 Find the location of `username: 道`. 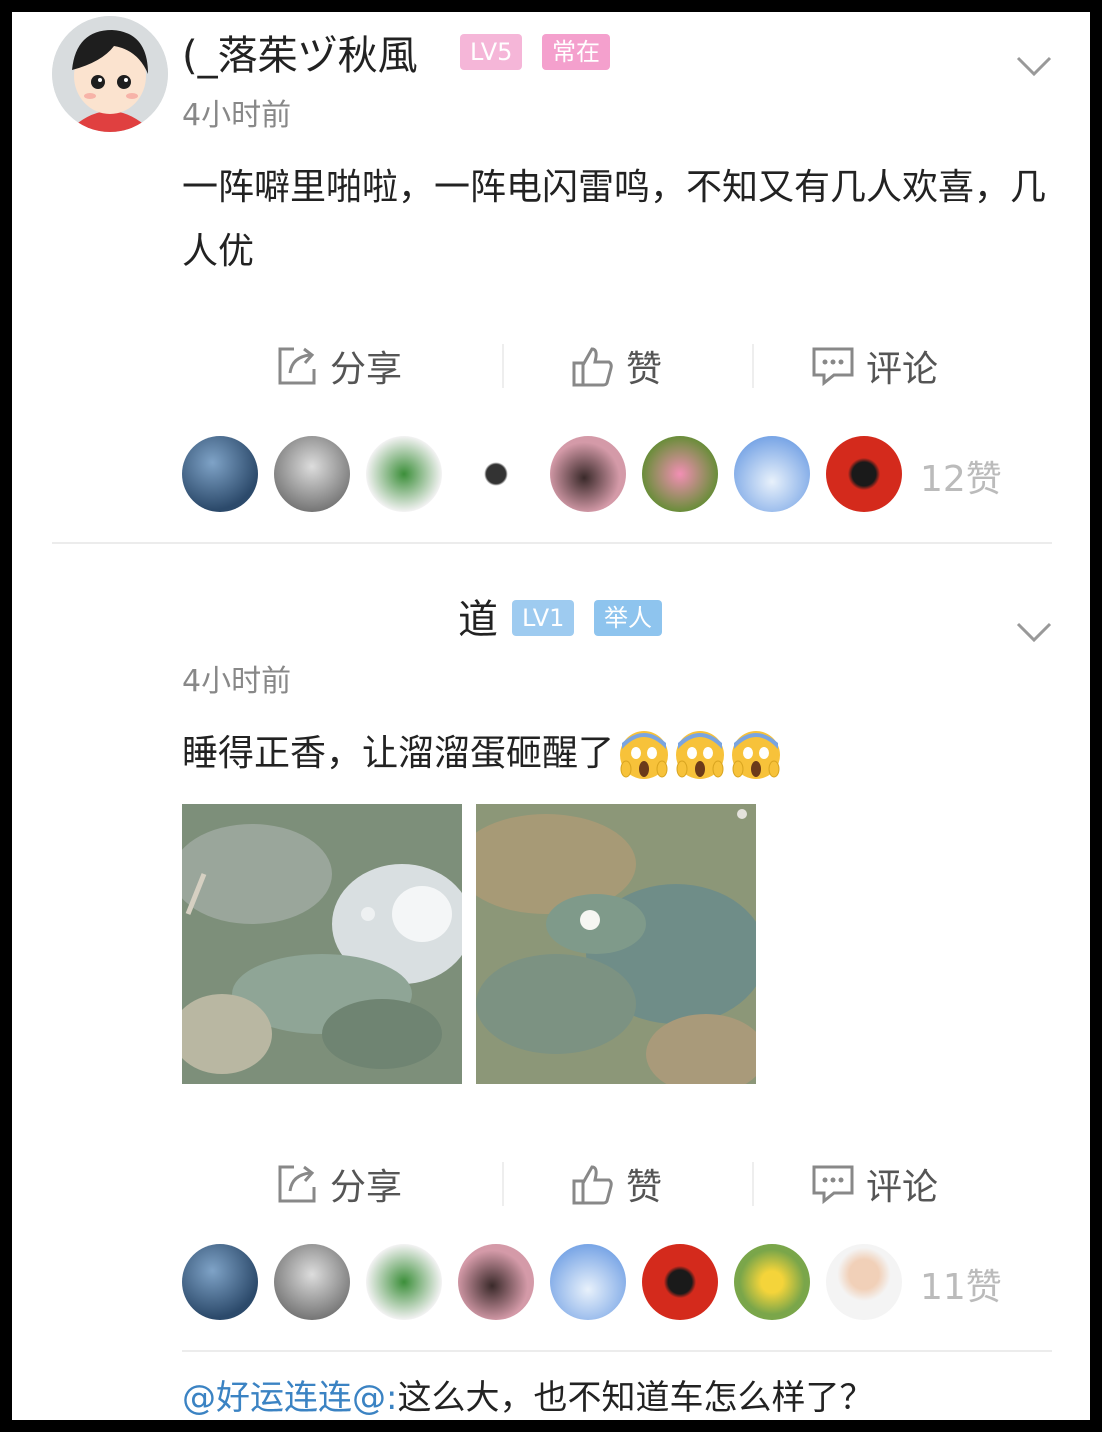

username: 道 is located at coordinates (478, 620).